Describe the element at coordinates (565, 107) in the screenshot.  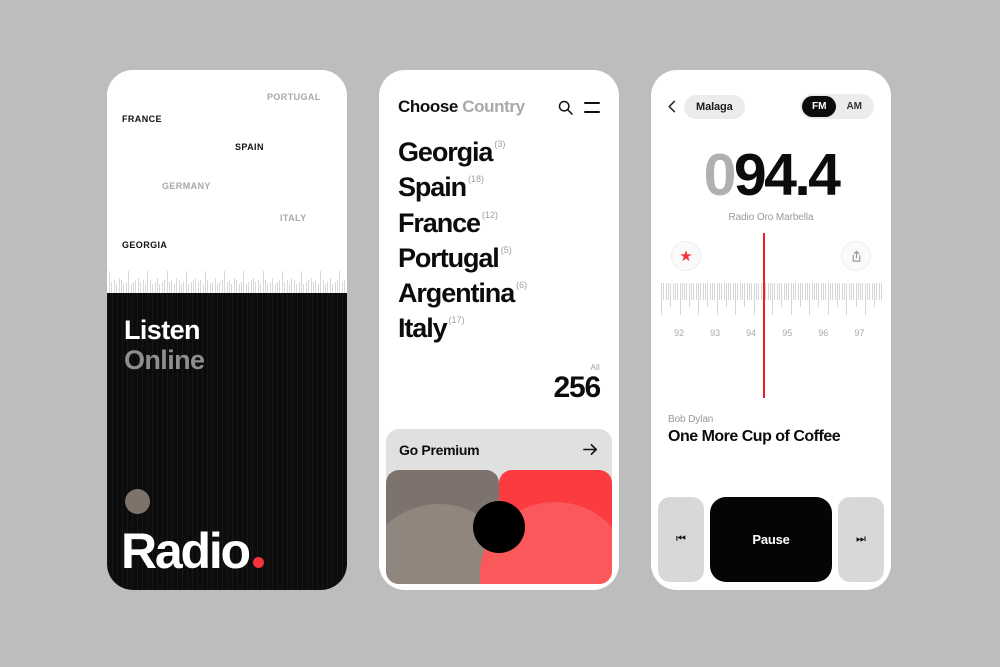
I see `search-icon` at that location.